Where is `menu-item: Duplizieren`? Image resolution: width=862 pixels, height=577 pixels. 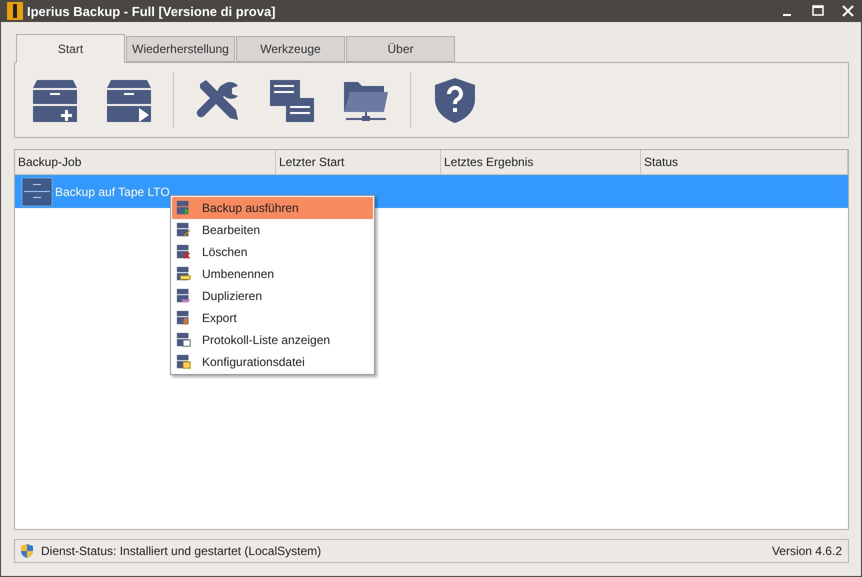 menu-item: Duplizieren is located at coordinates (272, 296).